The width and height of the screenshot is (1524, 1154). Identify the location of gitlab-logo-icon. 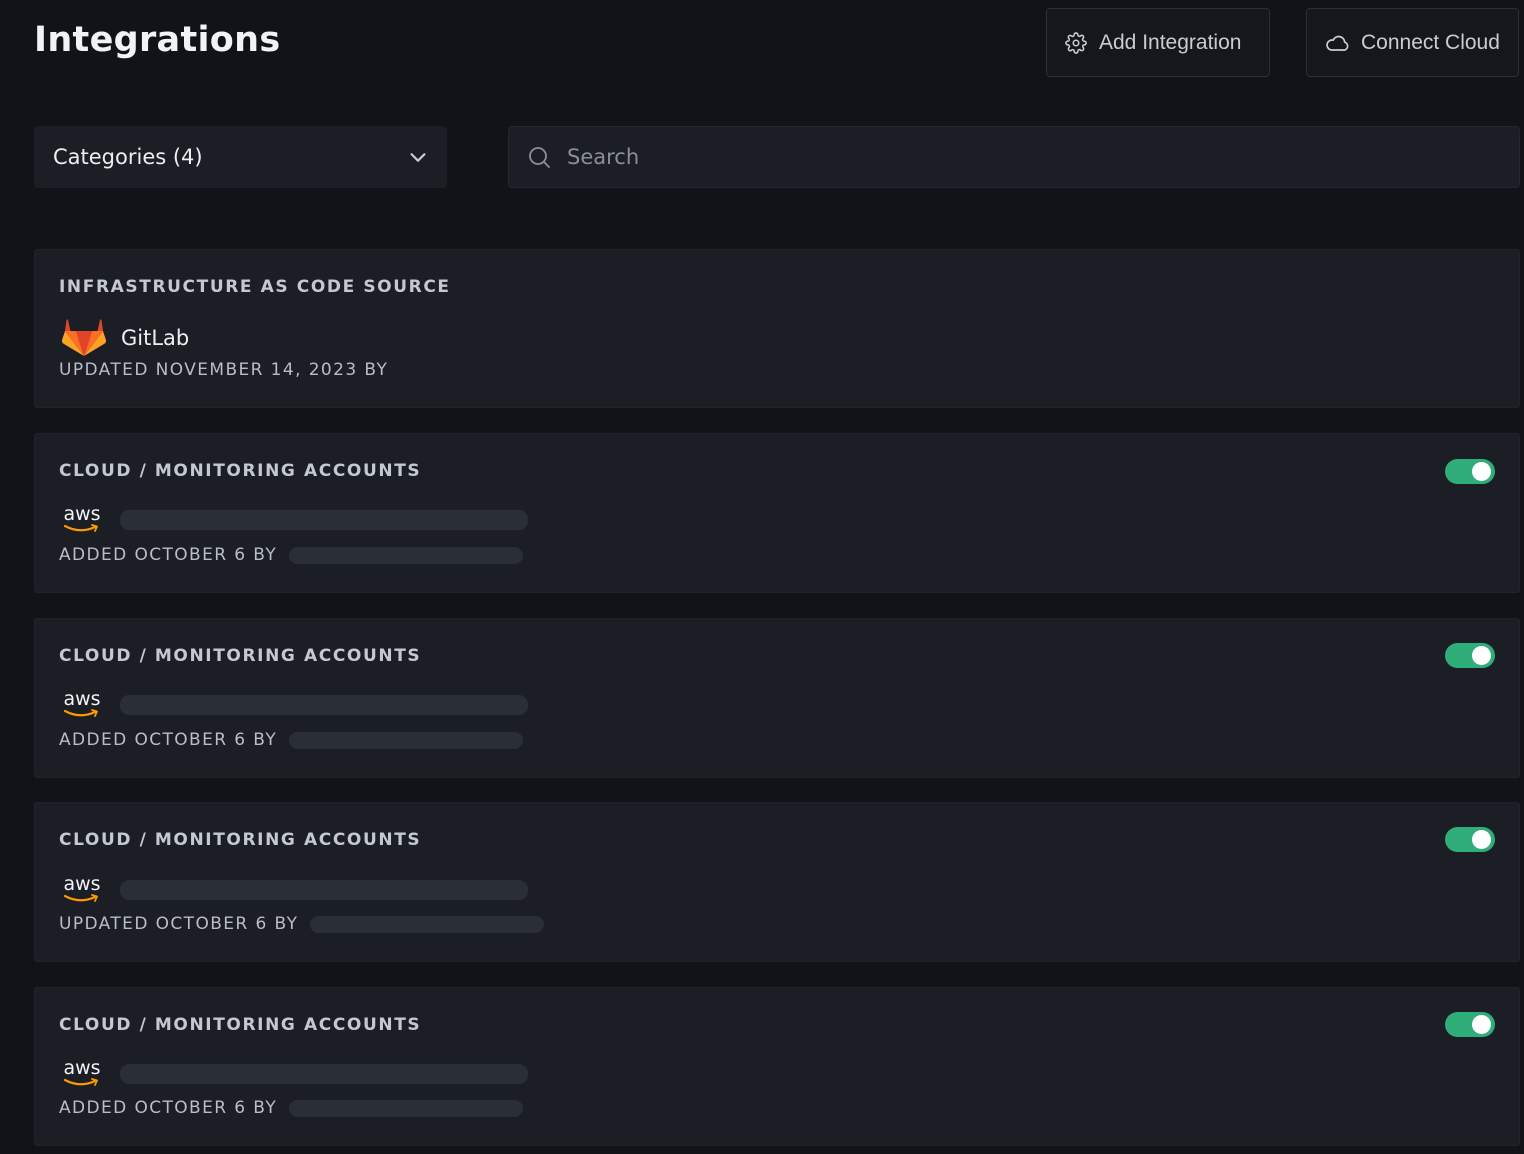
(84, 337).